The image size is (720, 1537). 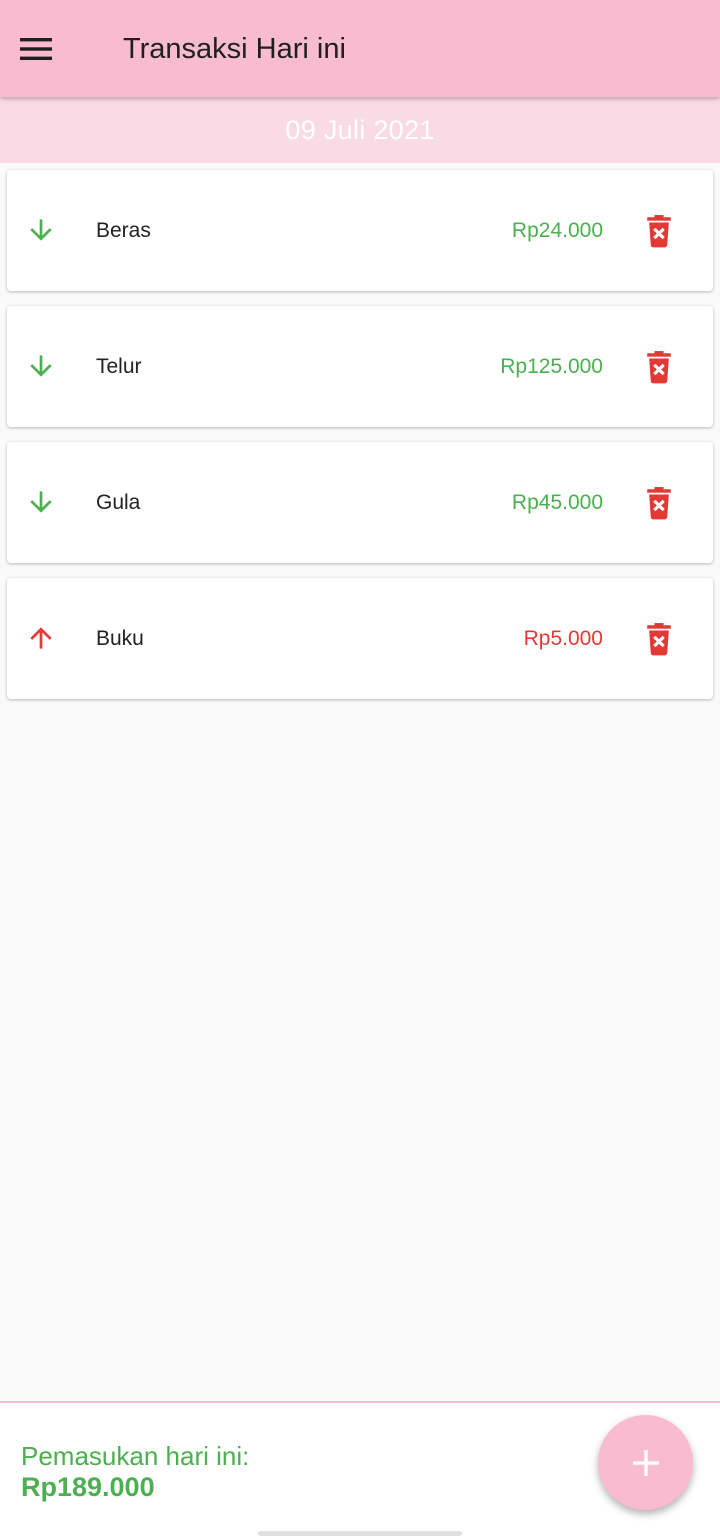 What do you see at coordinates (360, 502) in the screenshot?
I see `transaction-card: Gula Rp45.000` at bounding box center [360, 502].